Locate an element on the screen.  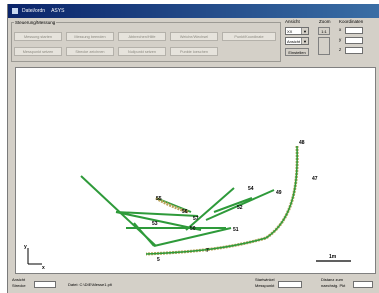
view-mode-select: Ansicht ▼ is located at coordinates (297, 41).